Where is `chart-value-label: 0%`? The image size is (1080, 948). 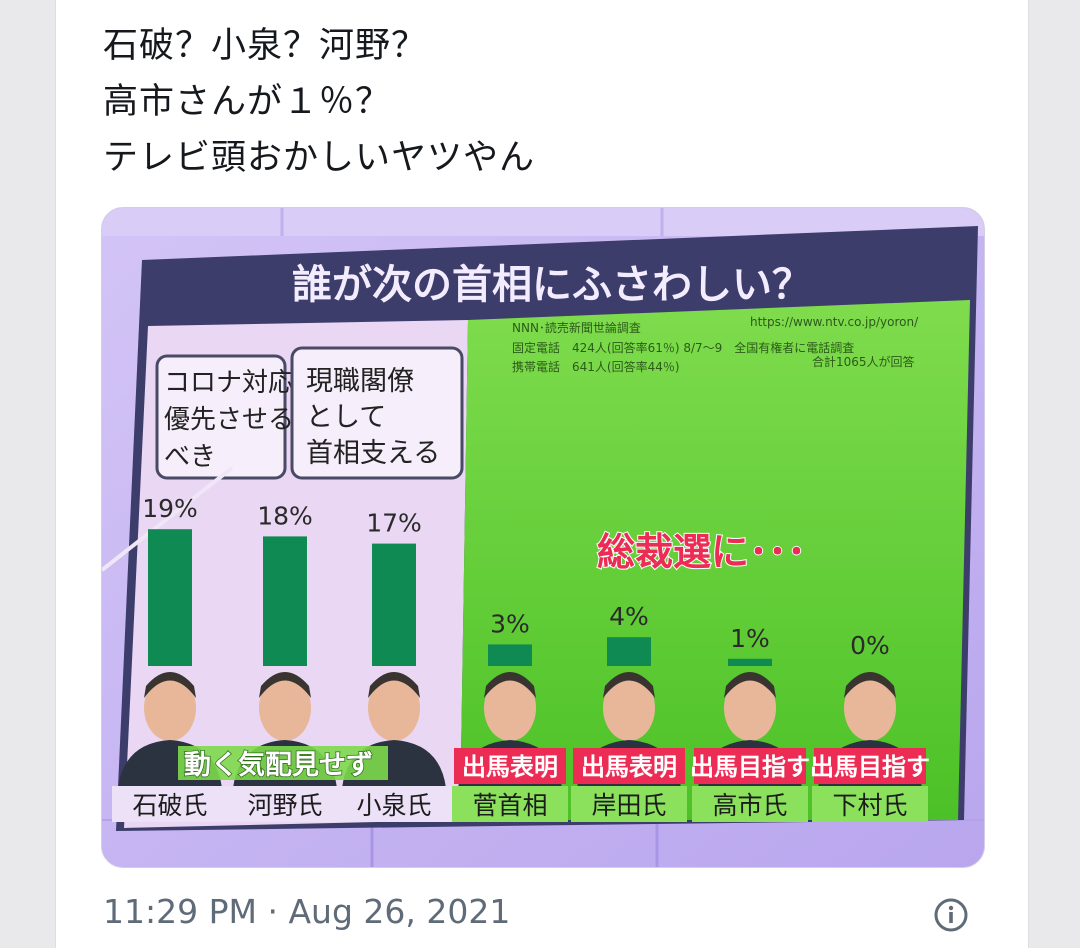
chart-value-label: 0% is located at coordinates (870, 645).